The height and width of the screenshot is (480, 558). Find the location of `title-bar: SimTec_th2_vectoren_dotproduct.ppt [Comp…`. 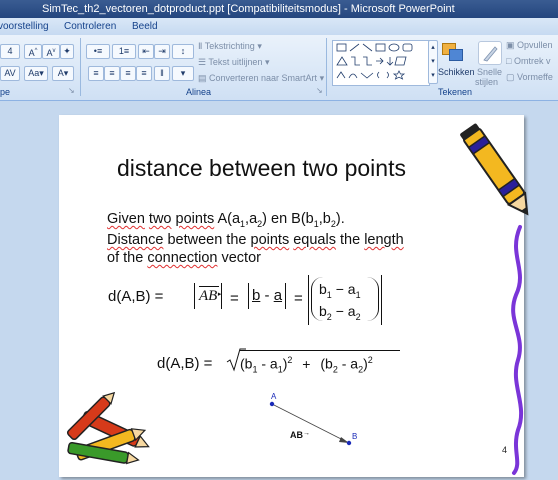

title-bar: SimTec_th2_vectoren_dotproduct.ppt [Comp… is located at coordinates (279, 9).